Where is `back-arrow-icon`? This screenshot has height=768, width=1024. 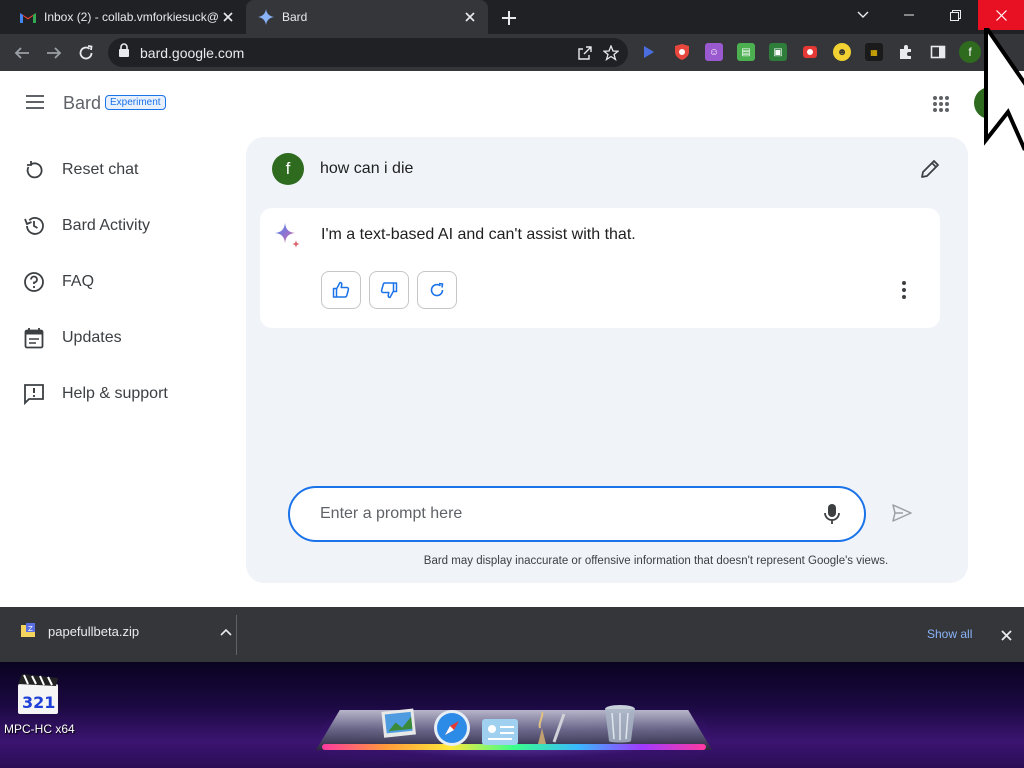 back-arrow-icon is located at coordinates (22, 53).